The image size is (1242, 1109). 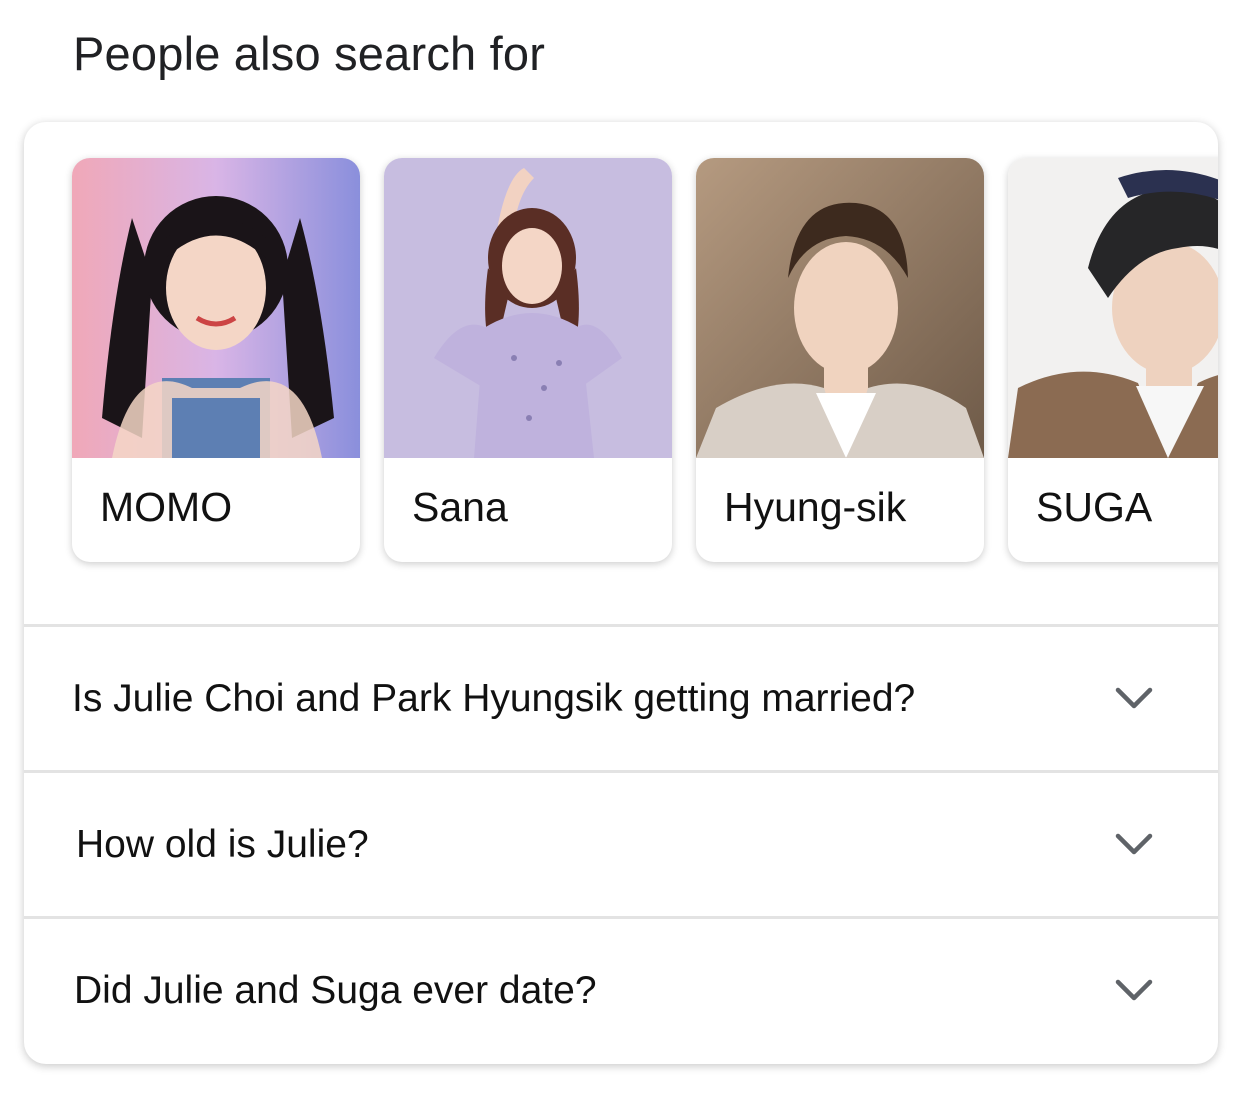 I want to click on person-photo-suga, so click(x=1113, y=308).